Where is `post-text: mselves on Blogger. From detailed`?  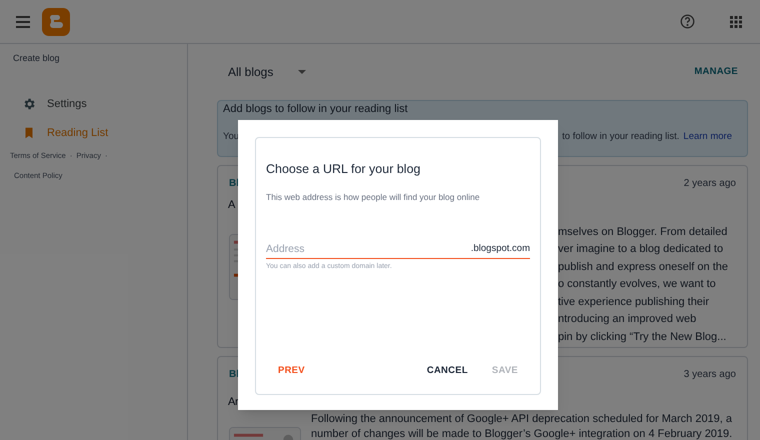
post-text: mselves on Blogger. From detailed is located at coordinates (643, 232).